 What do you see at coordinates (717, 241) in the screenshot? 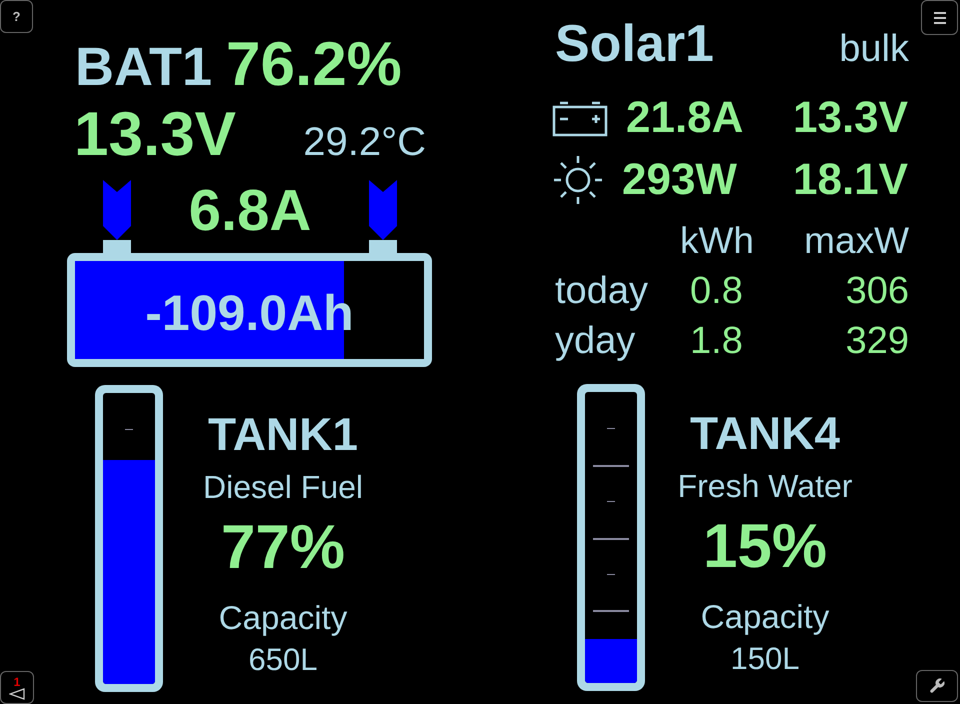
I see `column-header: kWh` at bounding box center [717, 241].